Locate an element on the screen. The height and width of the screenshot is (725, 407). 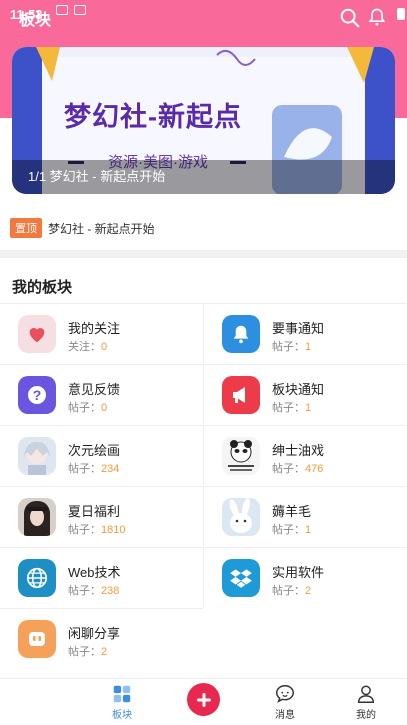
section-divider is located at coordinates (203, 254).